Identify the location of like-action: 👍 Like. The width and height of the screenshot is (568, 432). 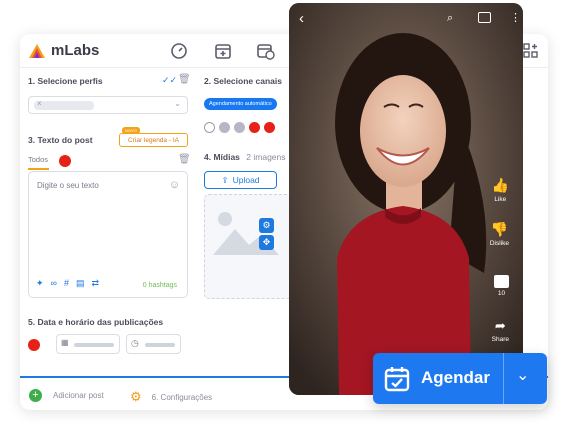
(500, 190).